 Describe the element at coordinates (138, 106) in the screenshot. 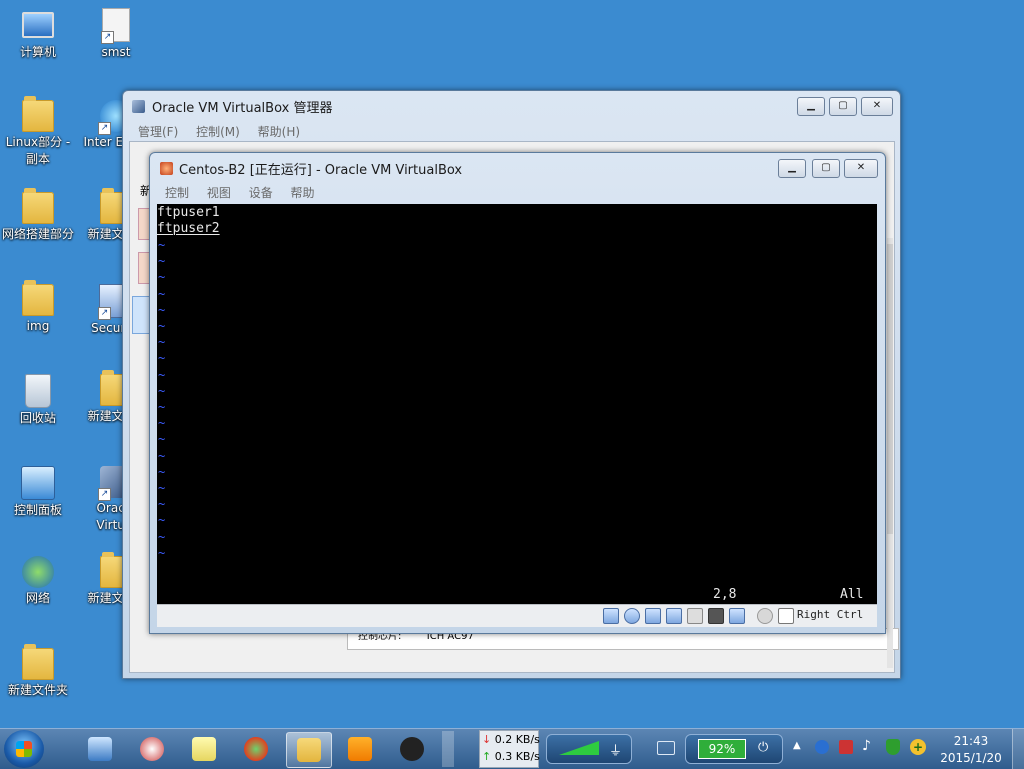

I see `virtualbox-logo-icon` at that location.